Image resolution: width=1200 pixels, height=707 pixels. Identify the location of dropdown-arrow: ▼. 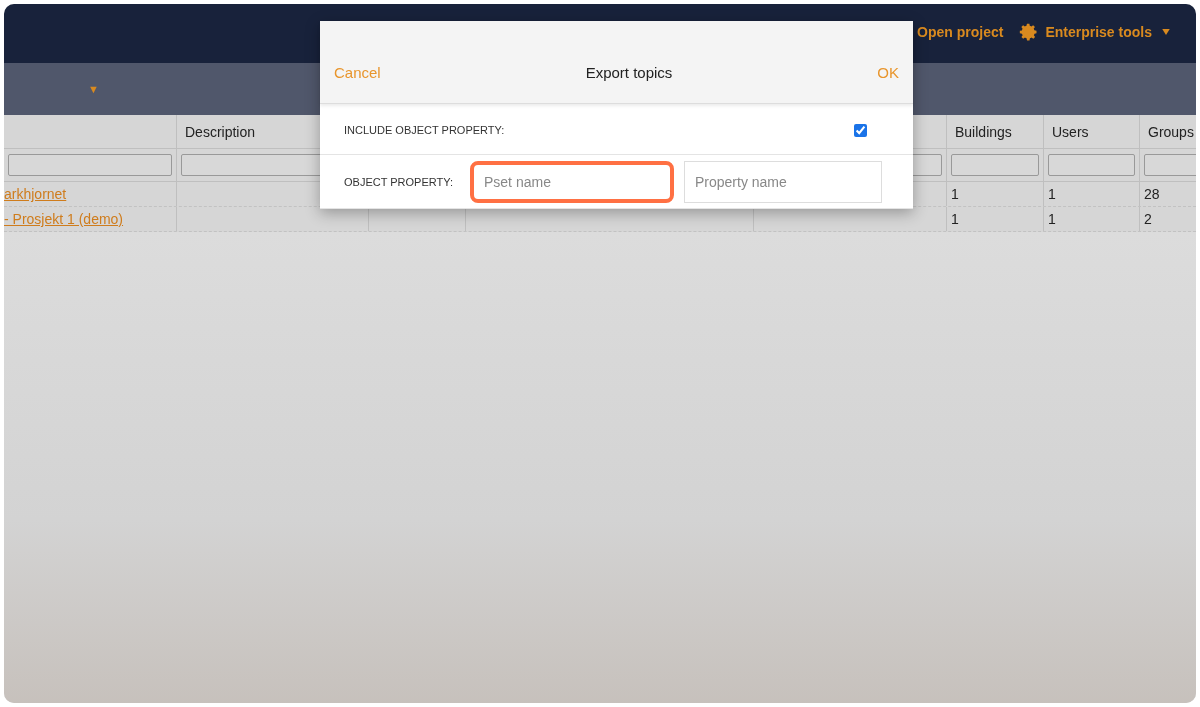
(93, 89).